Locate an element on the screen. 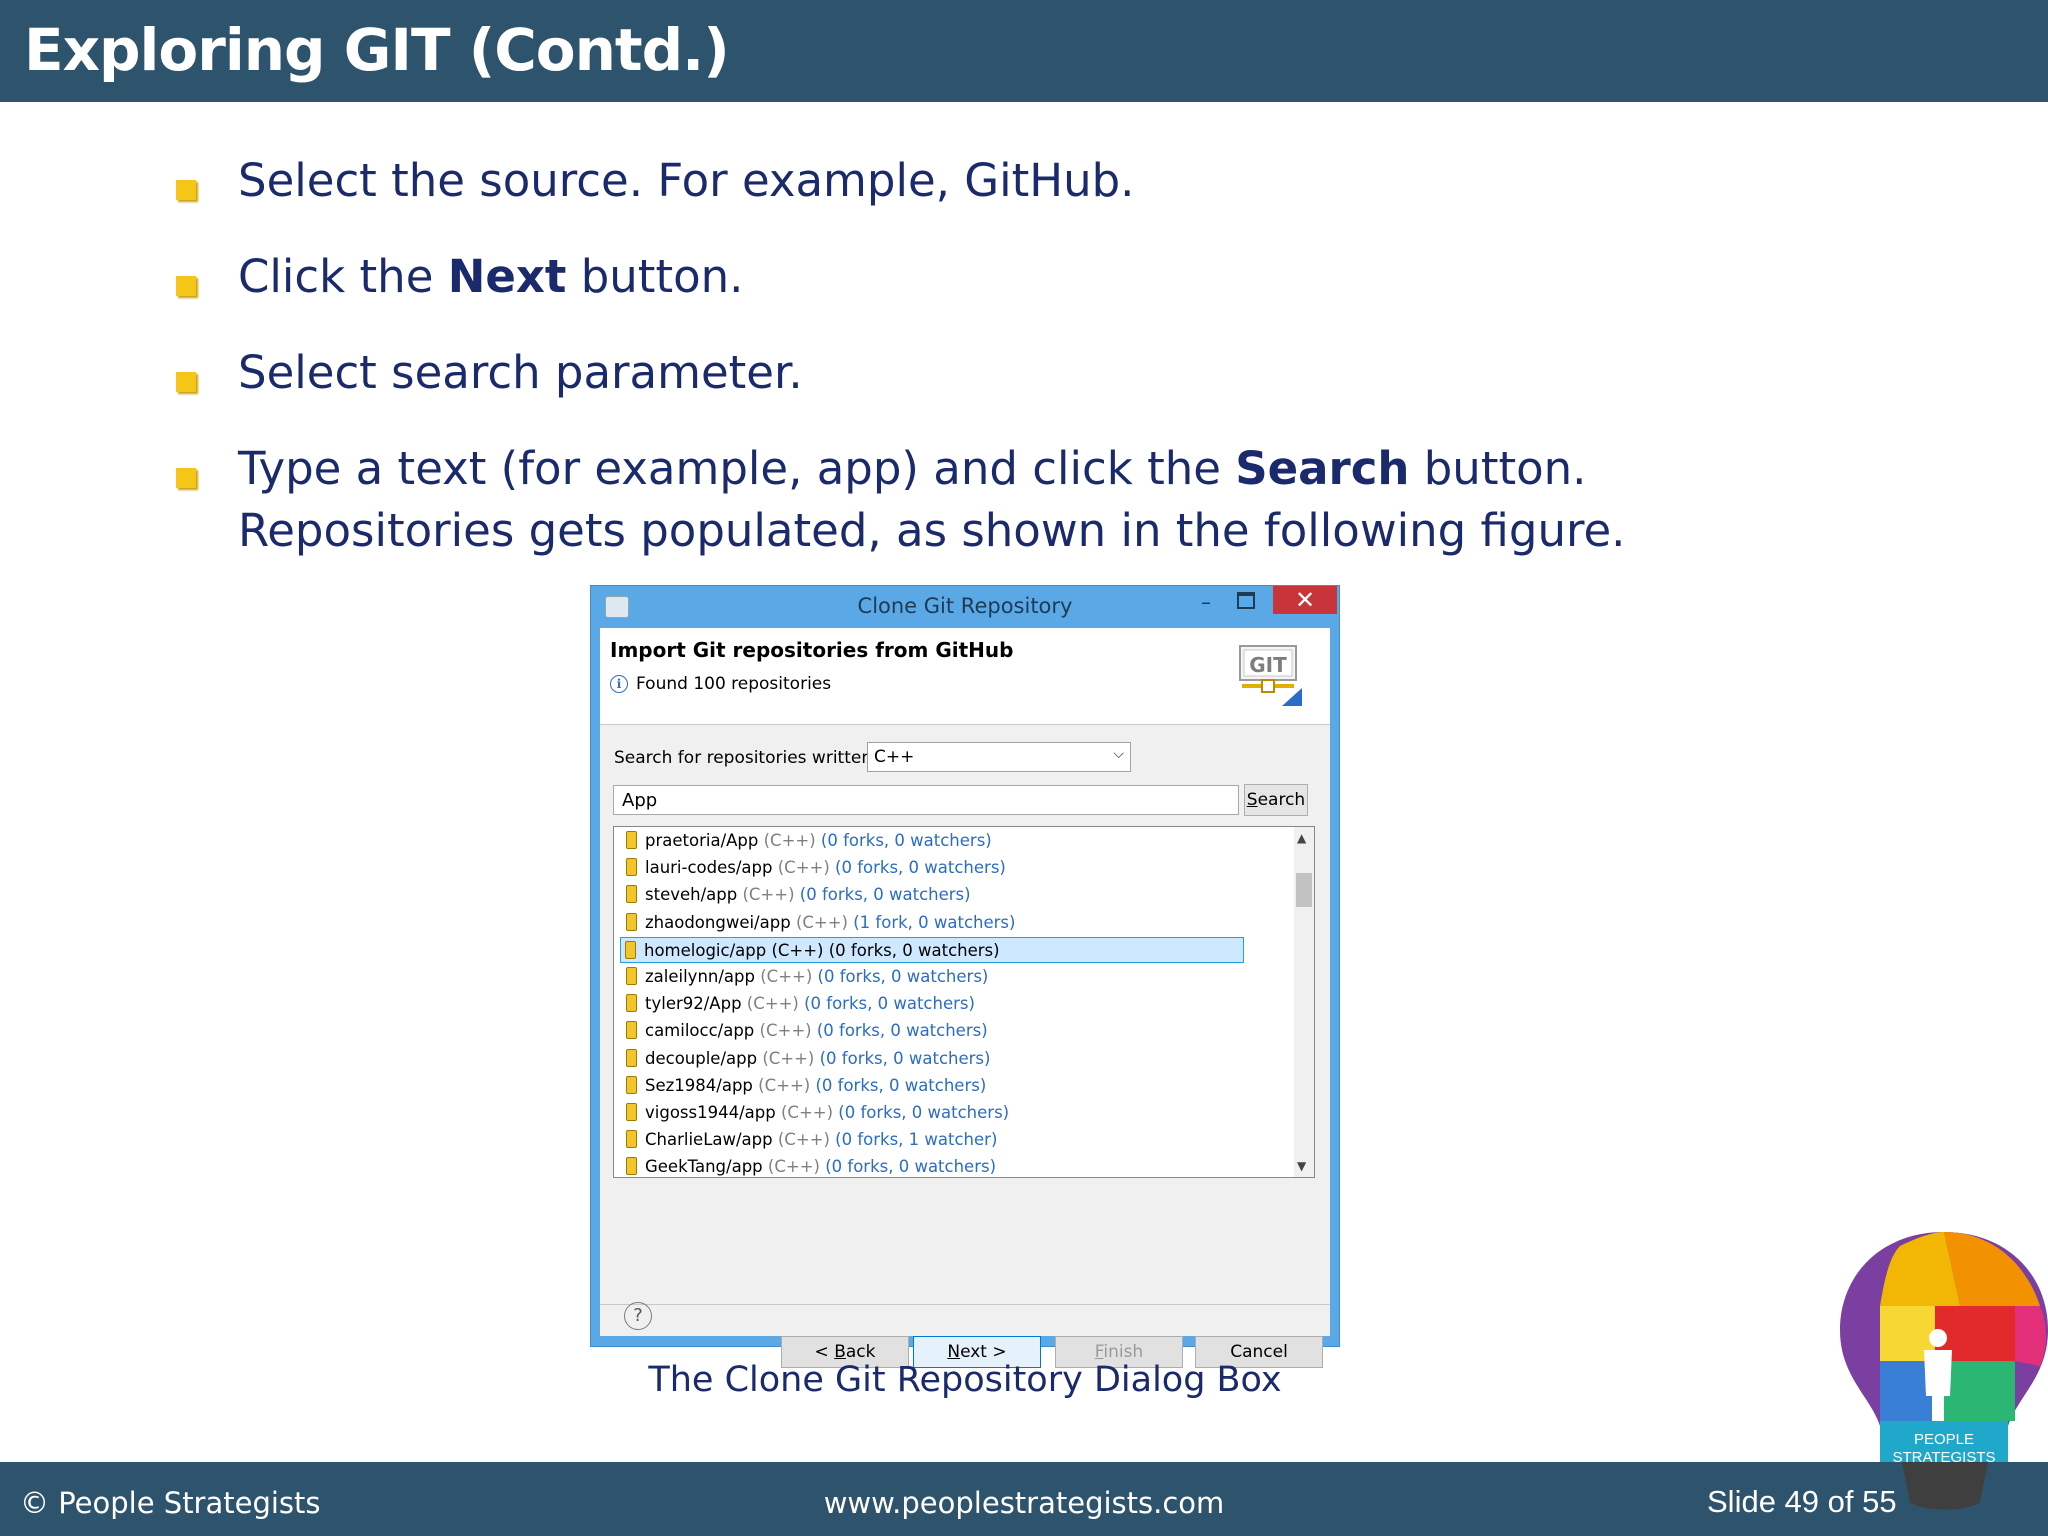 The width and height of the screenshot is (2048, 1536). scroll-up-icon: ▲ is located at coordinates (1301, 838).